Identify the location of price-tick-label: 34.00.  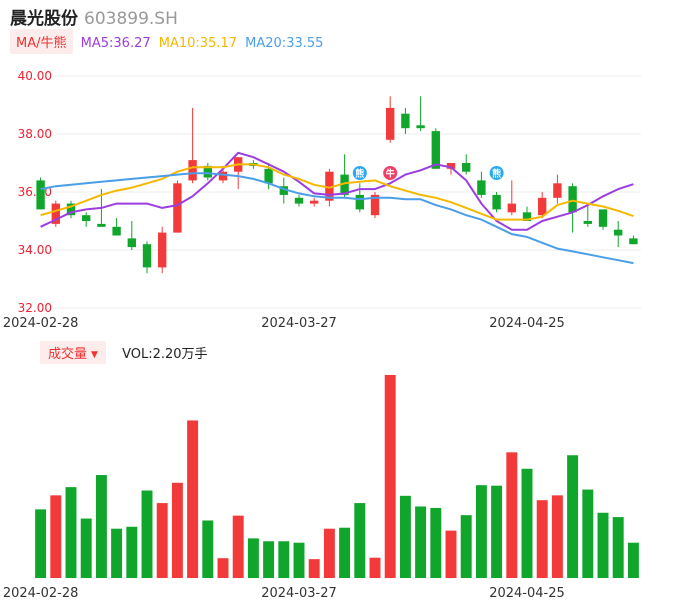
(35, 250).